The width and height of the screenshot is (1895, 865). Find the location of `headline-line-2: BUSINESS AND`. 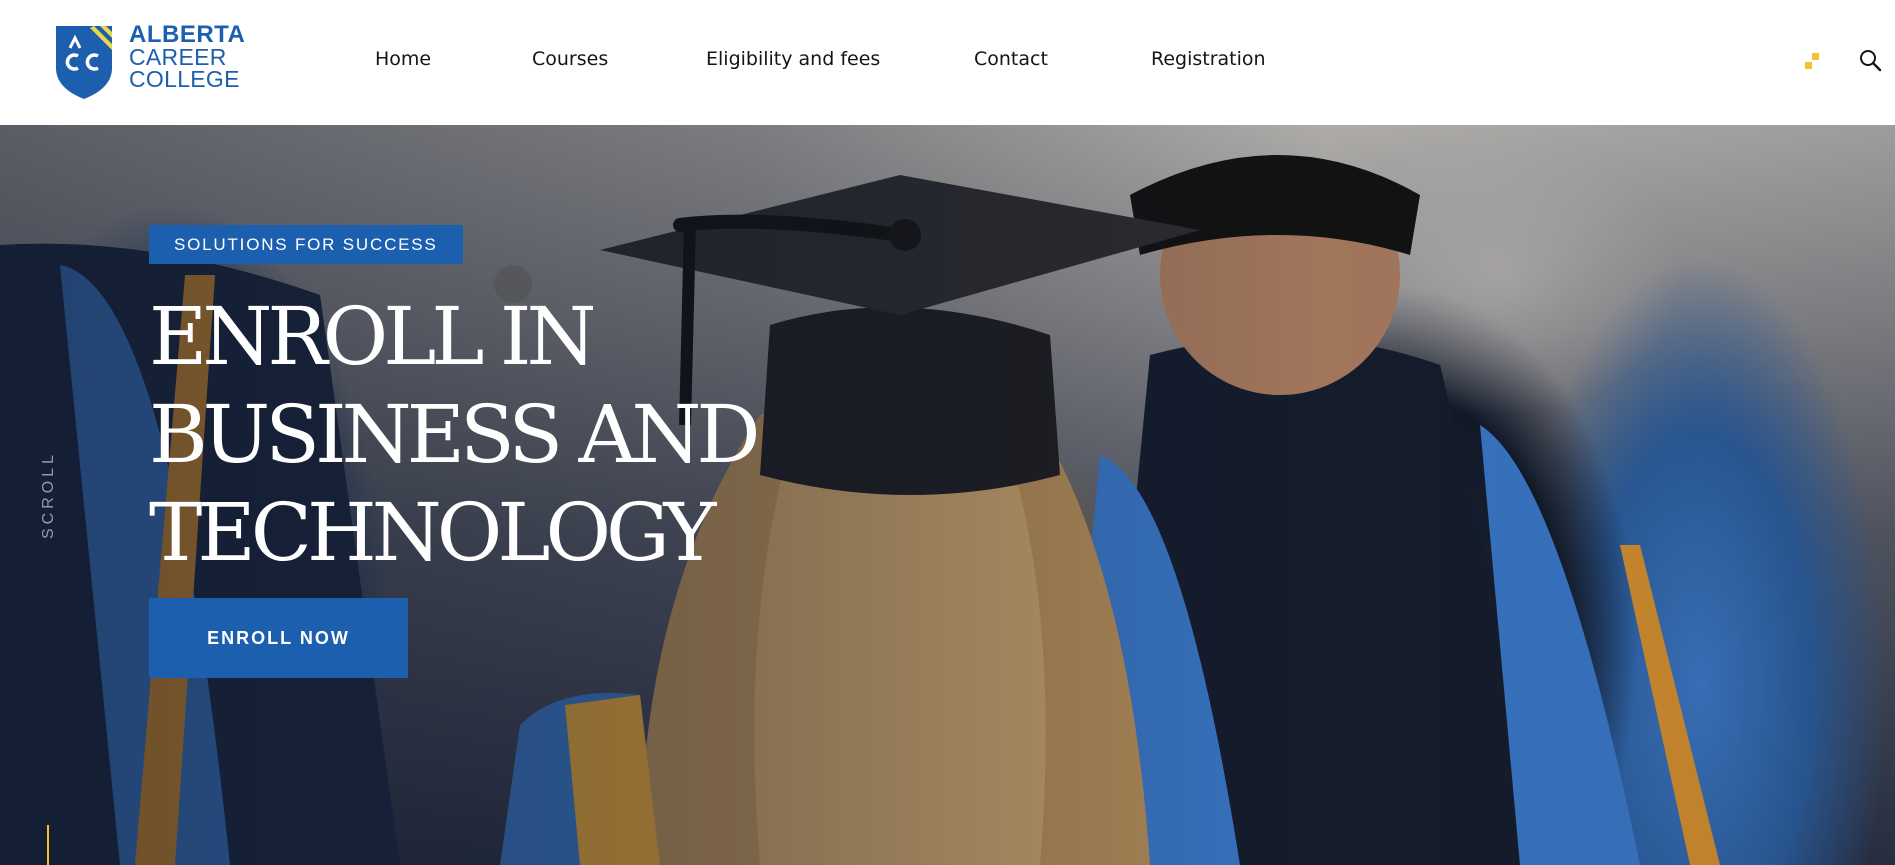

headline-line-2: BUSINESS AND is located at coordinates (455, 434).